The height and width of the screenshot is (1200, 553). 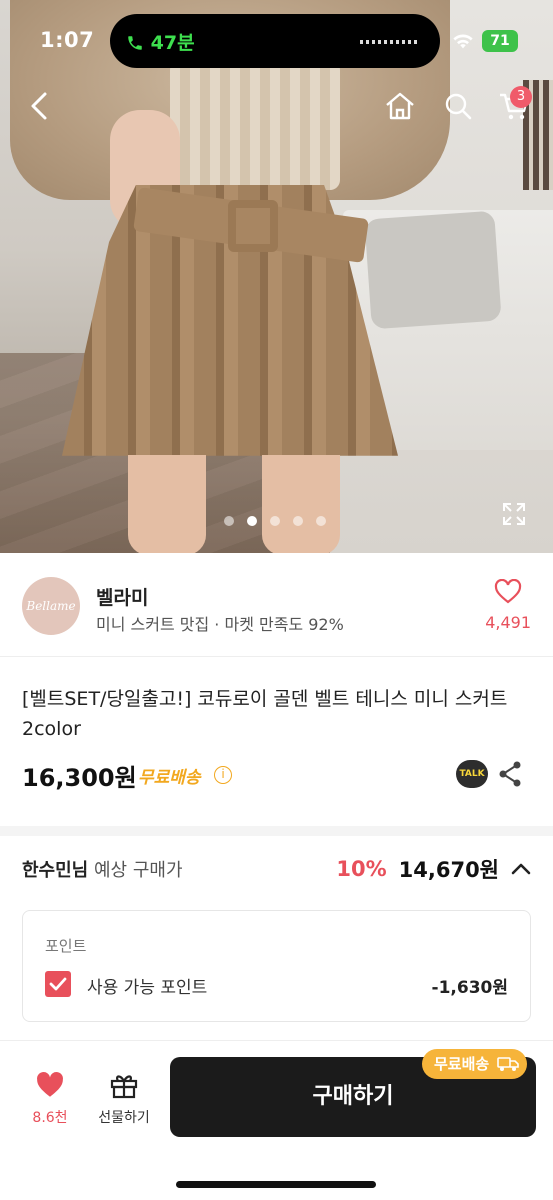 What do you see at coordinates (51, 606) in the screenshot?
I see `seller-logo: Bellame` at bounding box center [51, 606].